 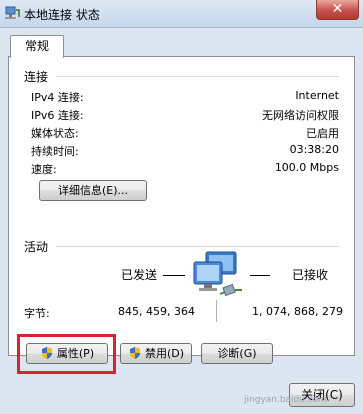 I want to click on watermark: jingyan.baidu.com, so click(x=286, y=400).